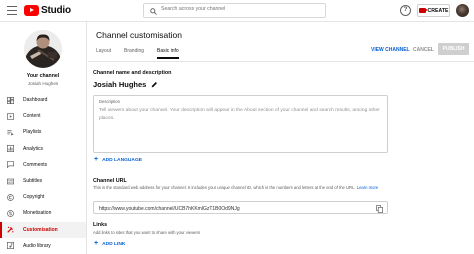  What do you see at coordinates (43, 116) in the screenshot?
I see `sidebar-item-content: Content` at bounding box center [43, 116].